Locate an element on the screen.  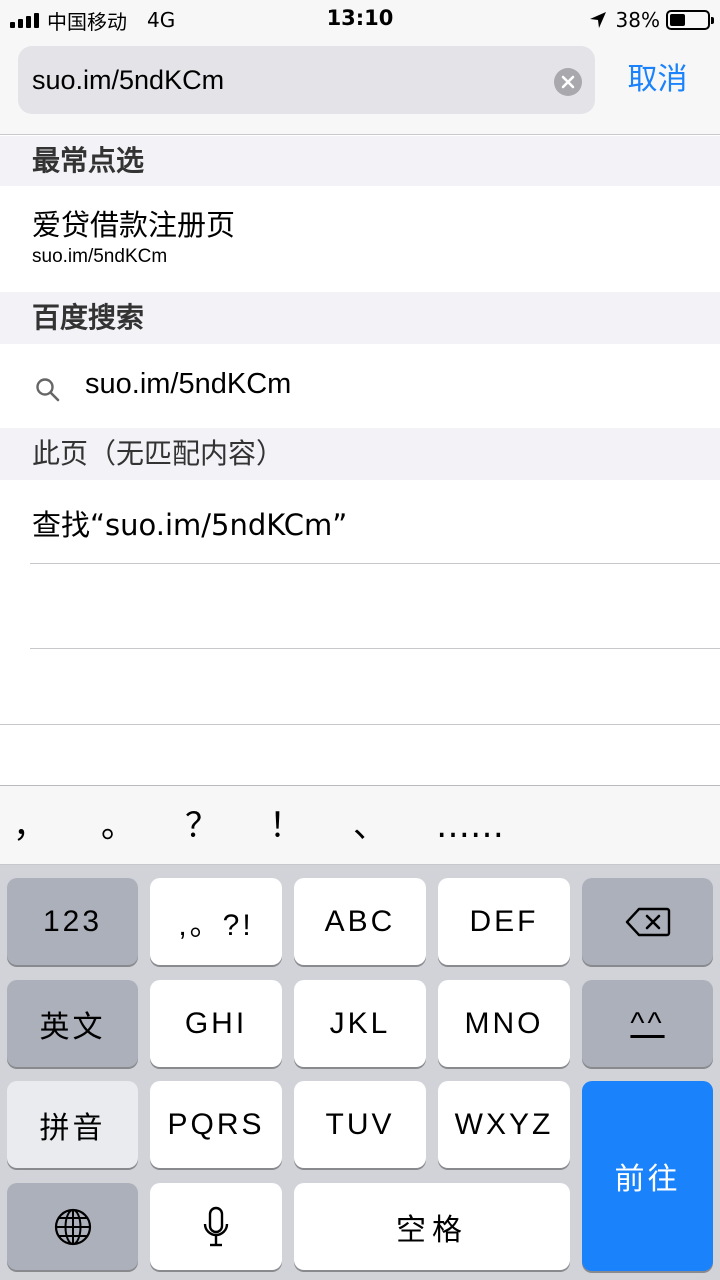
status-bar: 中国移动 4G 13:10 38% is located at coordinates (360, 20).